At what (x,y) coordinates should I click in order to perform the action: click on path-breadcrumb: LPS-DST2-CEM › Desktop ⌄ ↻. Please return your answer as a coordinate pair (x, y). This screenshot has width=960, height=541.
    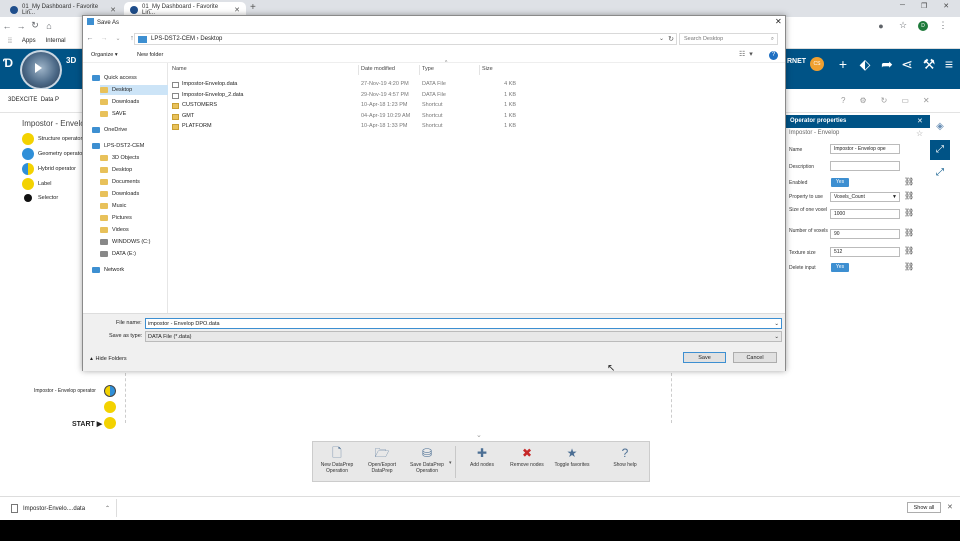
    Looking at the image, I should click on (405, 39).